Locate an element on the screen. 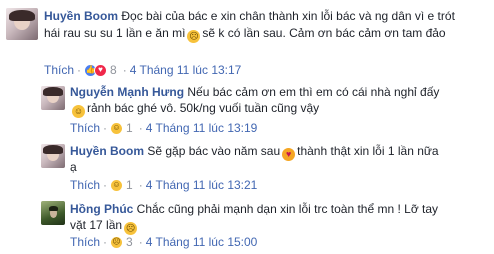 The width and height of the screenshot is (494, 254). comment-text-line2: vặt 17 lần ☹ is located at coordinates (104, 226).